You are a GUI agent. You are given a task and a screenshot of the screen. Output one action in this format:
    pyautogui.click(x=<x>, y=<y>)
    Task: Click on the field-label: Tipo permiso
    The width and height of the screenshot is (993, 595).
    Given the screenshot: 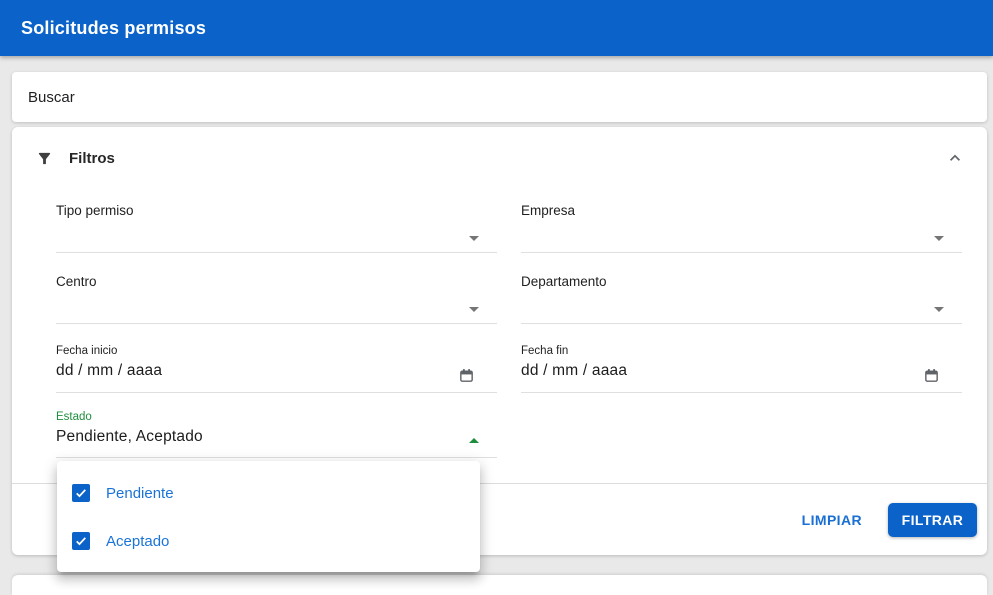 What is the action you would take?
    pyautogui.click(x=95, y=210)
    